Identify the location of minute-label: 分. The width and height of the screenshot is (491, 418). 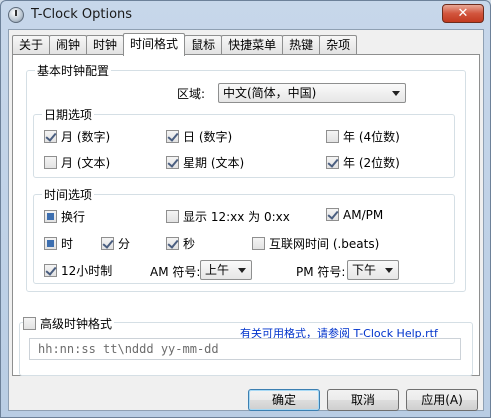
(124, 244).